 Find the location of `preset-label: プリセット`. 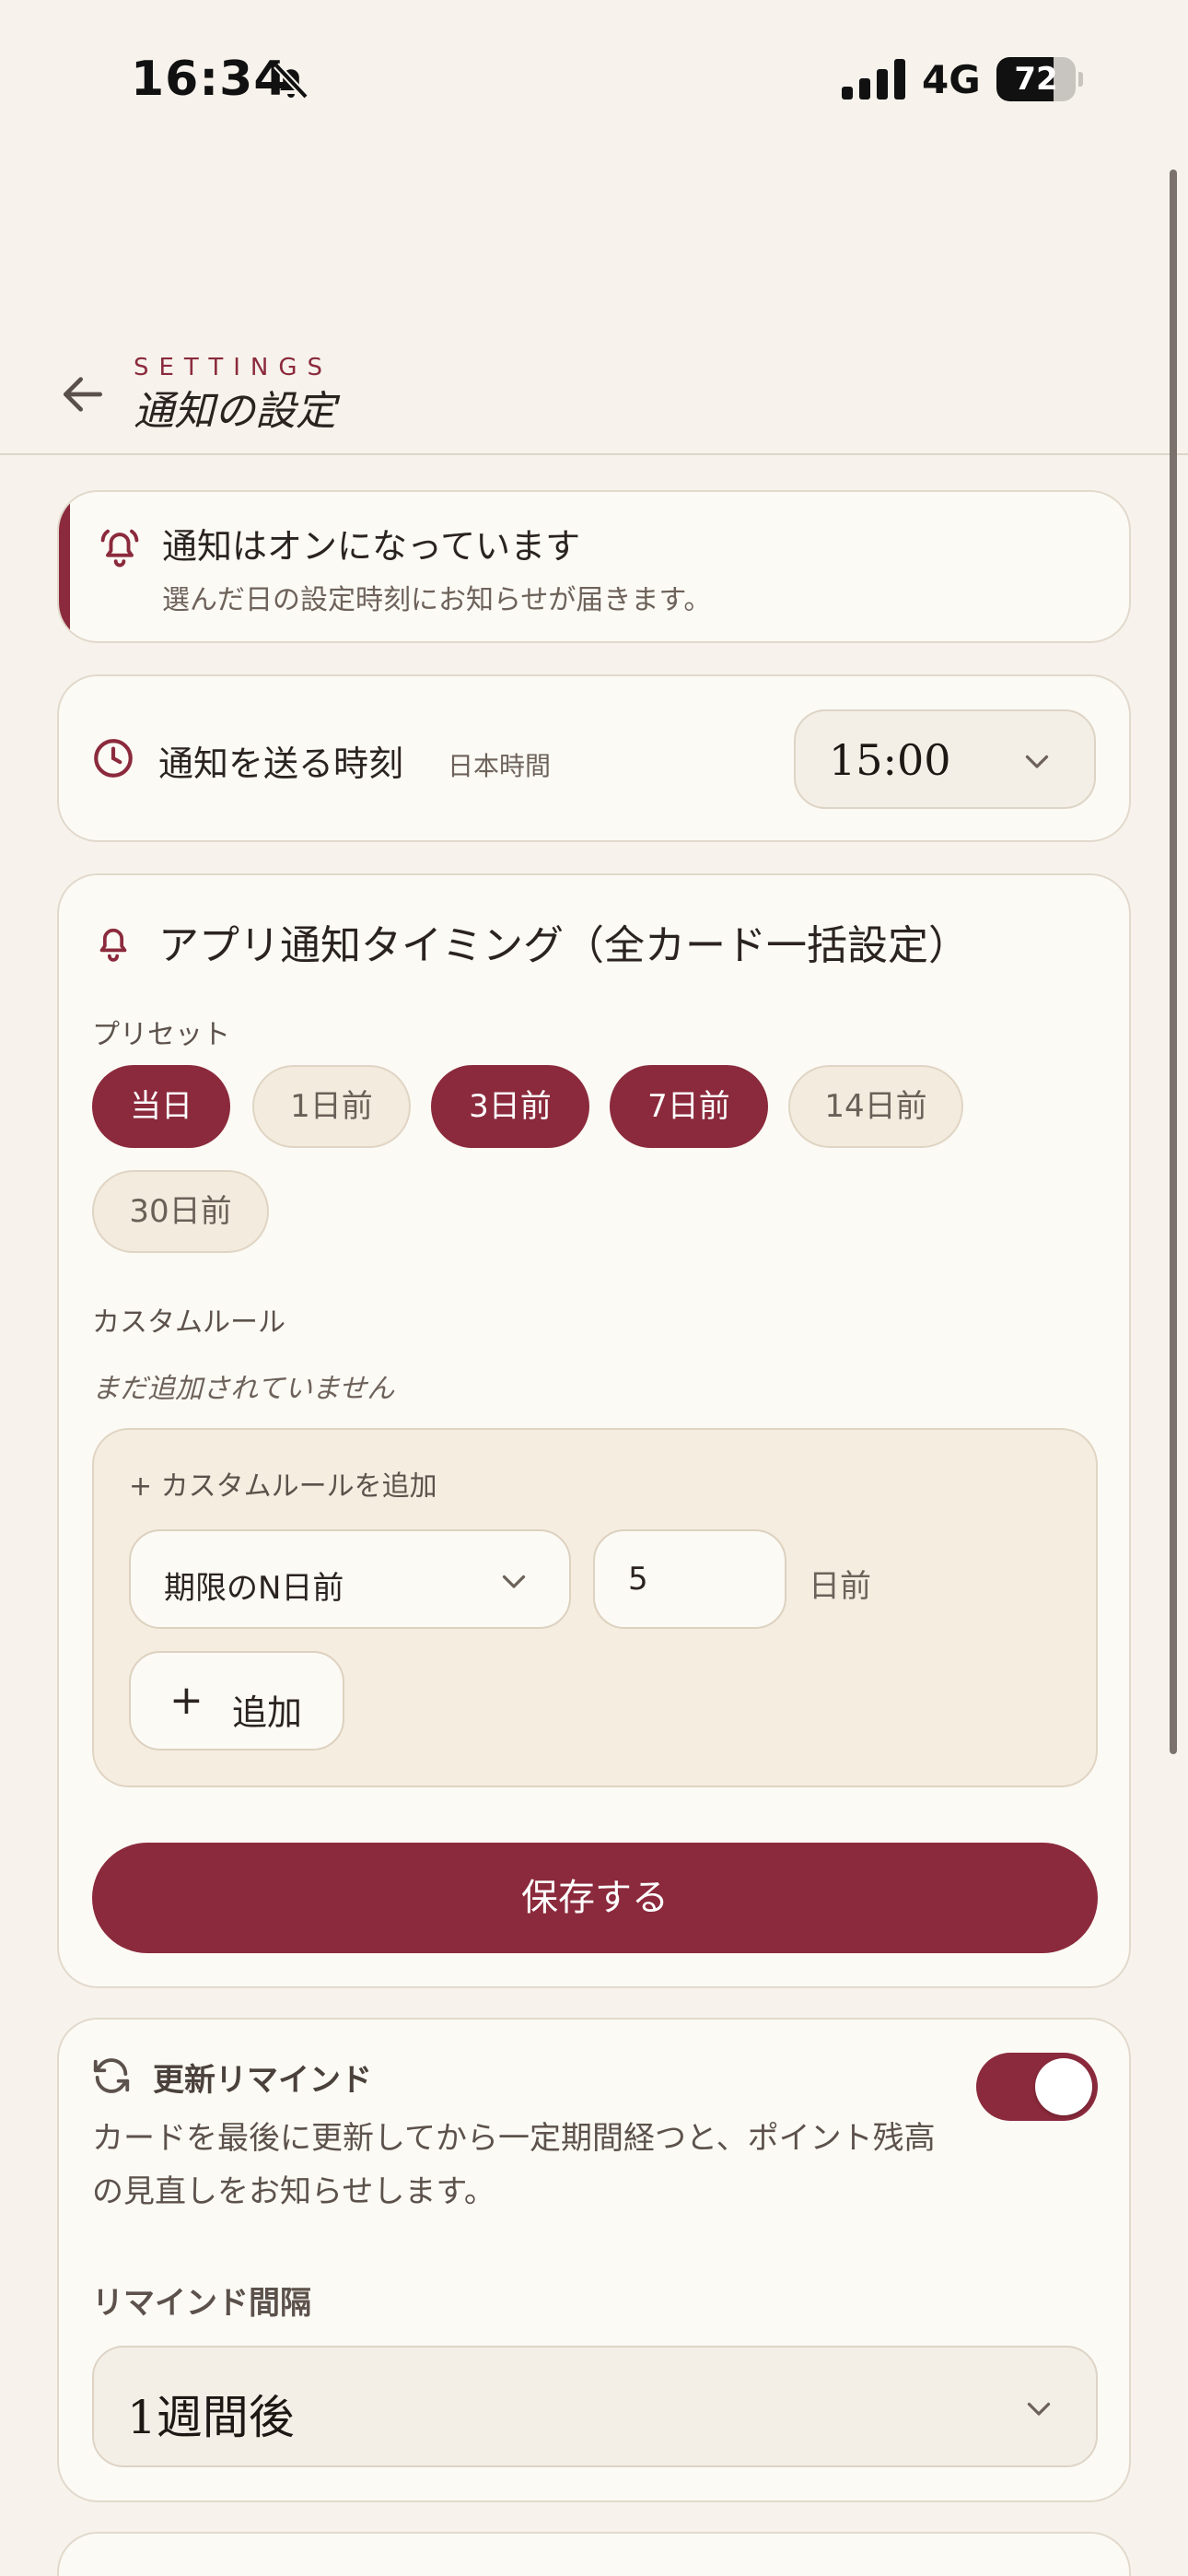

preset-label: プリセット is located at coordinates (161, 1035).